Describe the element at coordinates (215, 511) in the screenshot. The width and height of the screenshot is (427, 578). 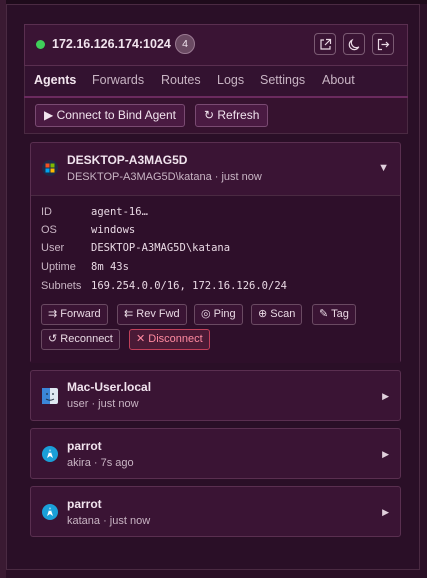
I see `agent-card: parrot katana · just now ▶` at that location.